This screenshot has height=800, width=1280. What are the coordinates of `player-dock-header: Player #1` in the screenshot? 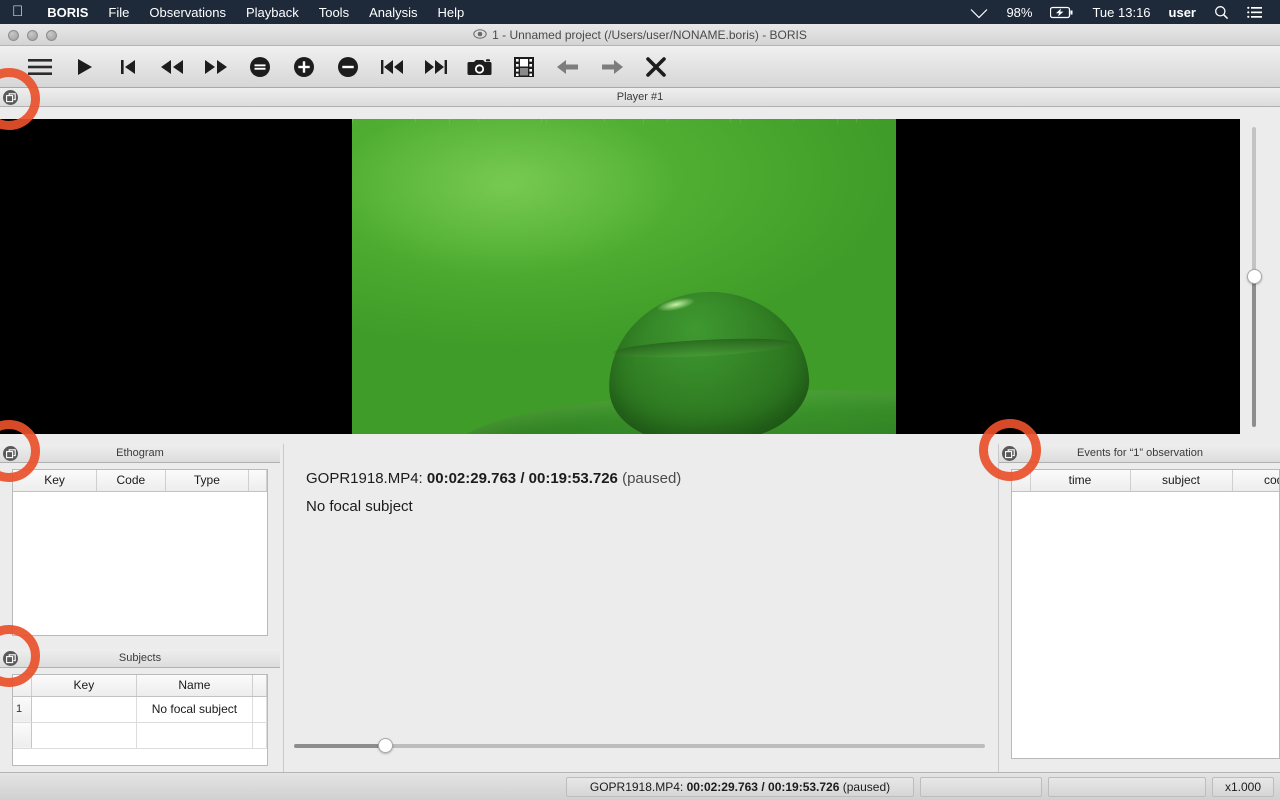 It's located at (640, 97).